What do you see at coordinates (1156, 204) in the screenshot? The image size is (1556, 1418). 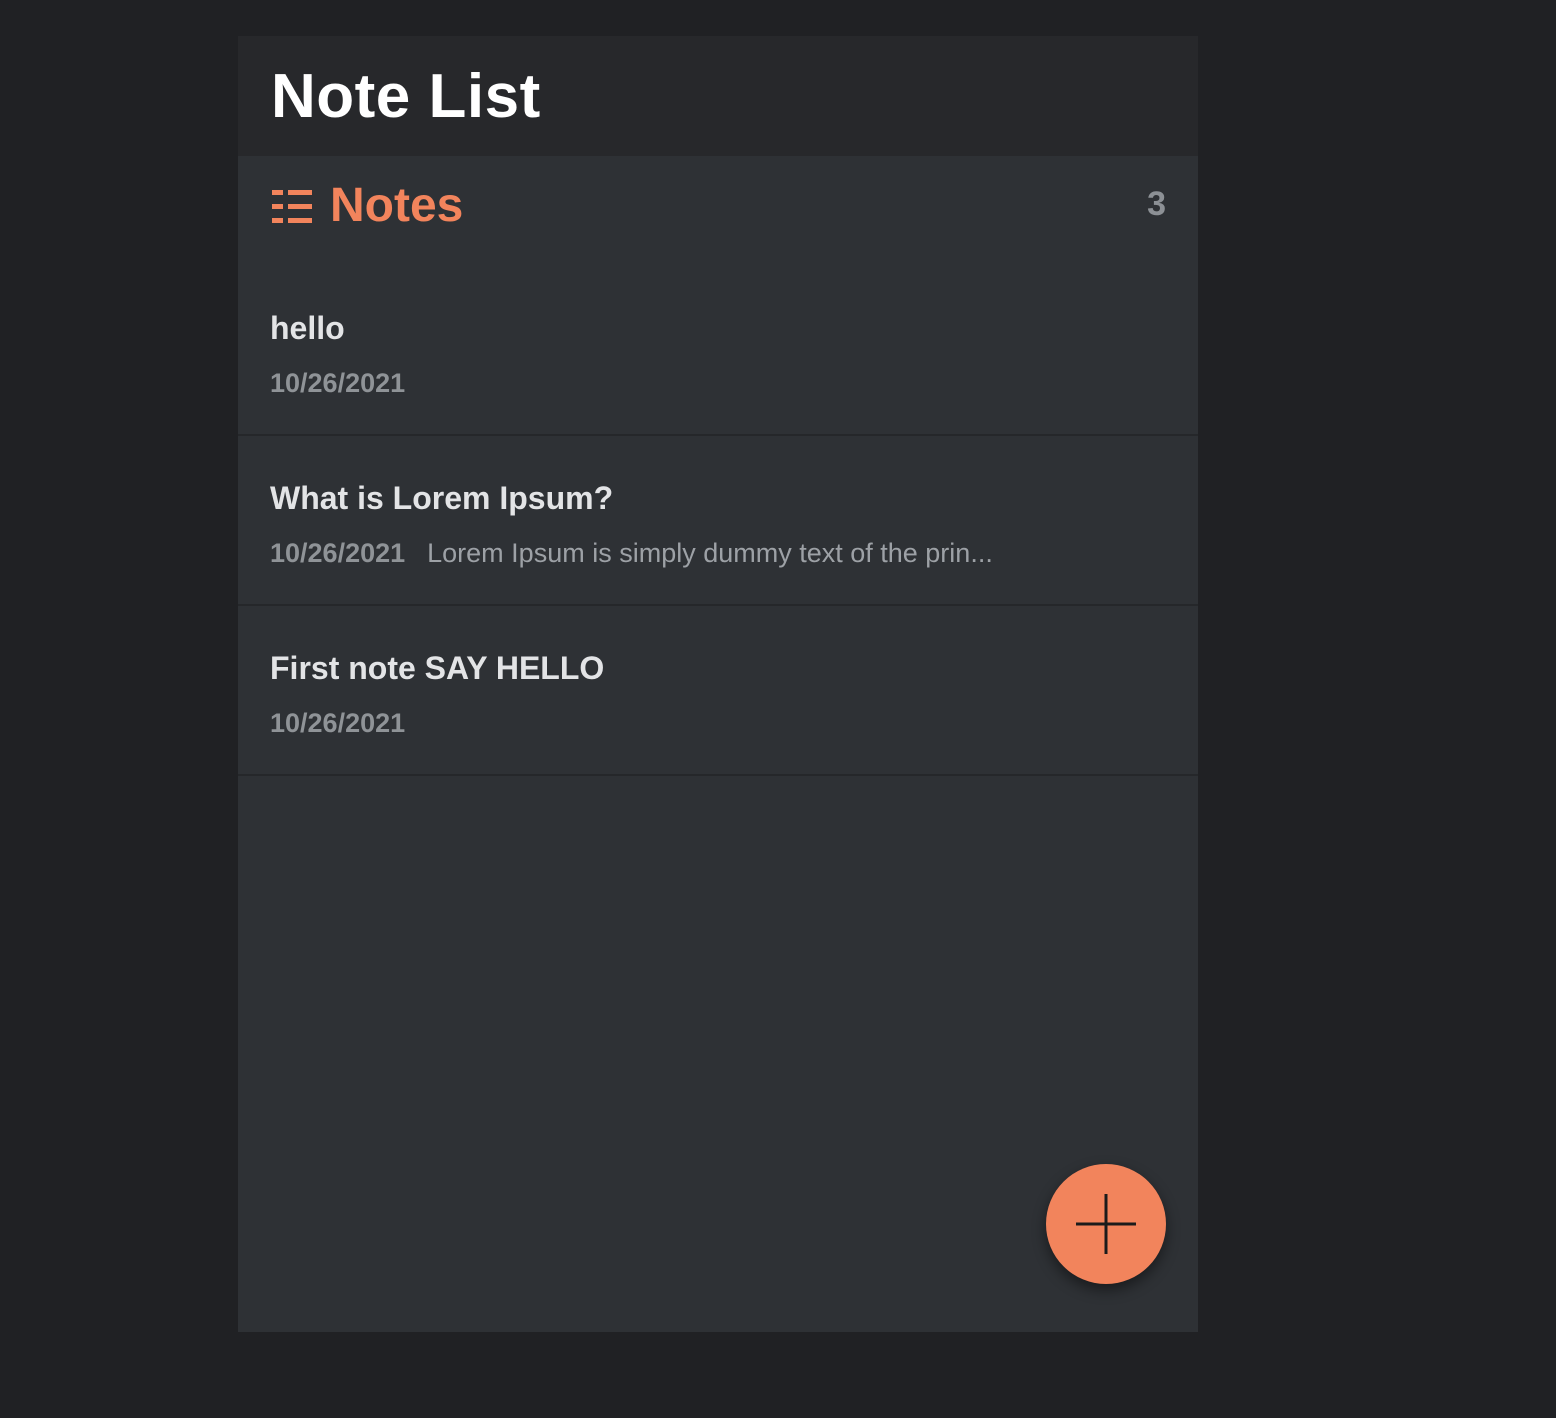 I see `note-count-badge: 3` at bounding box center [1156, 204].